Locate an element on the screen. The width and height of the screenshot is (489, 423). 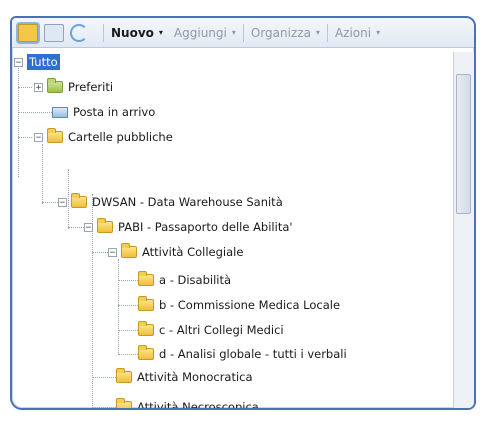
tree-node-cartelle-pubbliche: − Cartelle pubbliche is located at coordinates (103, 137).